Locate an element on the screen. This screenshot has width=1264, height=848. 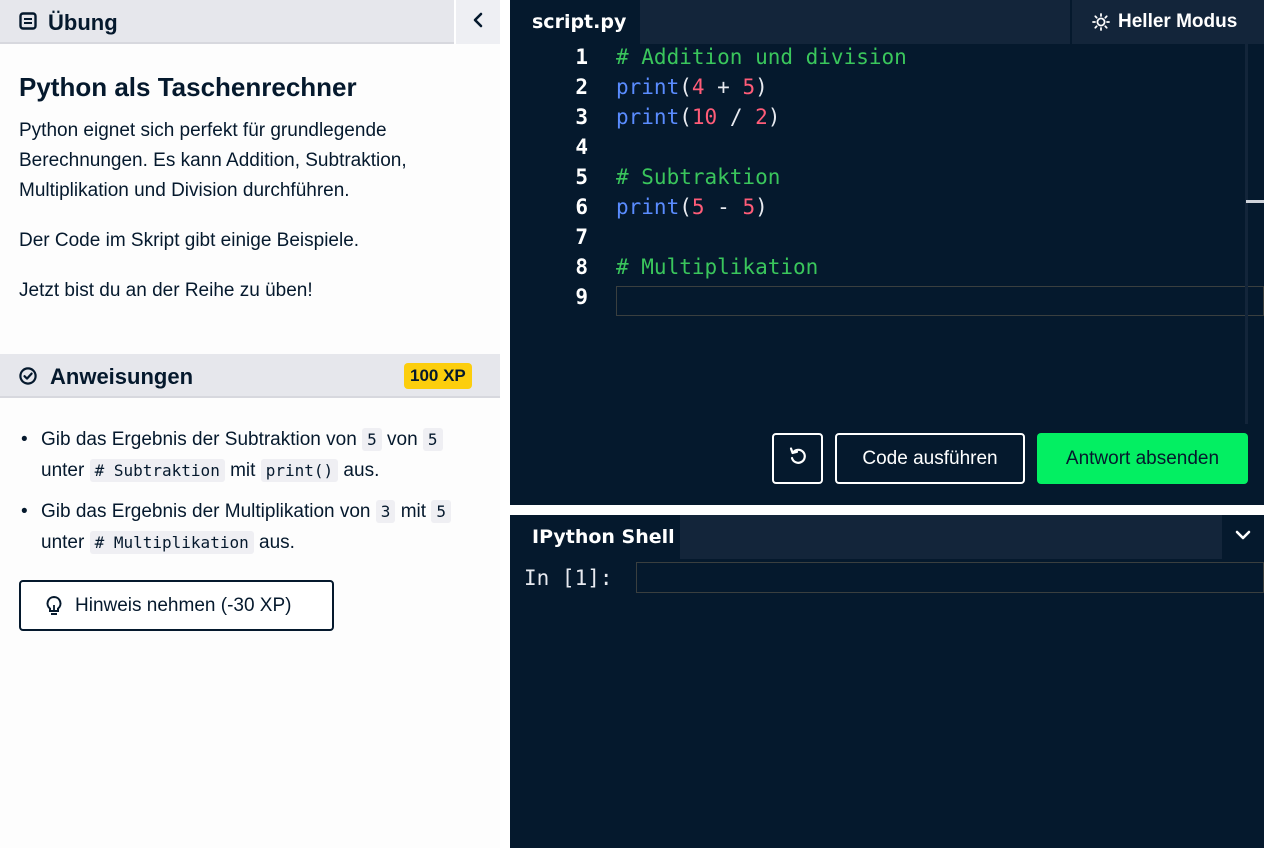
sun-icon is located at coordinates (1101, 22).